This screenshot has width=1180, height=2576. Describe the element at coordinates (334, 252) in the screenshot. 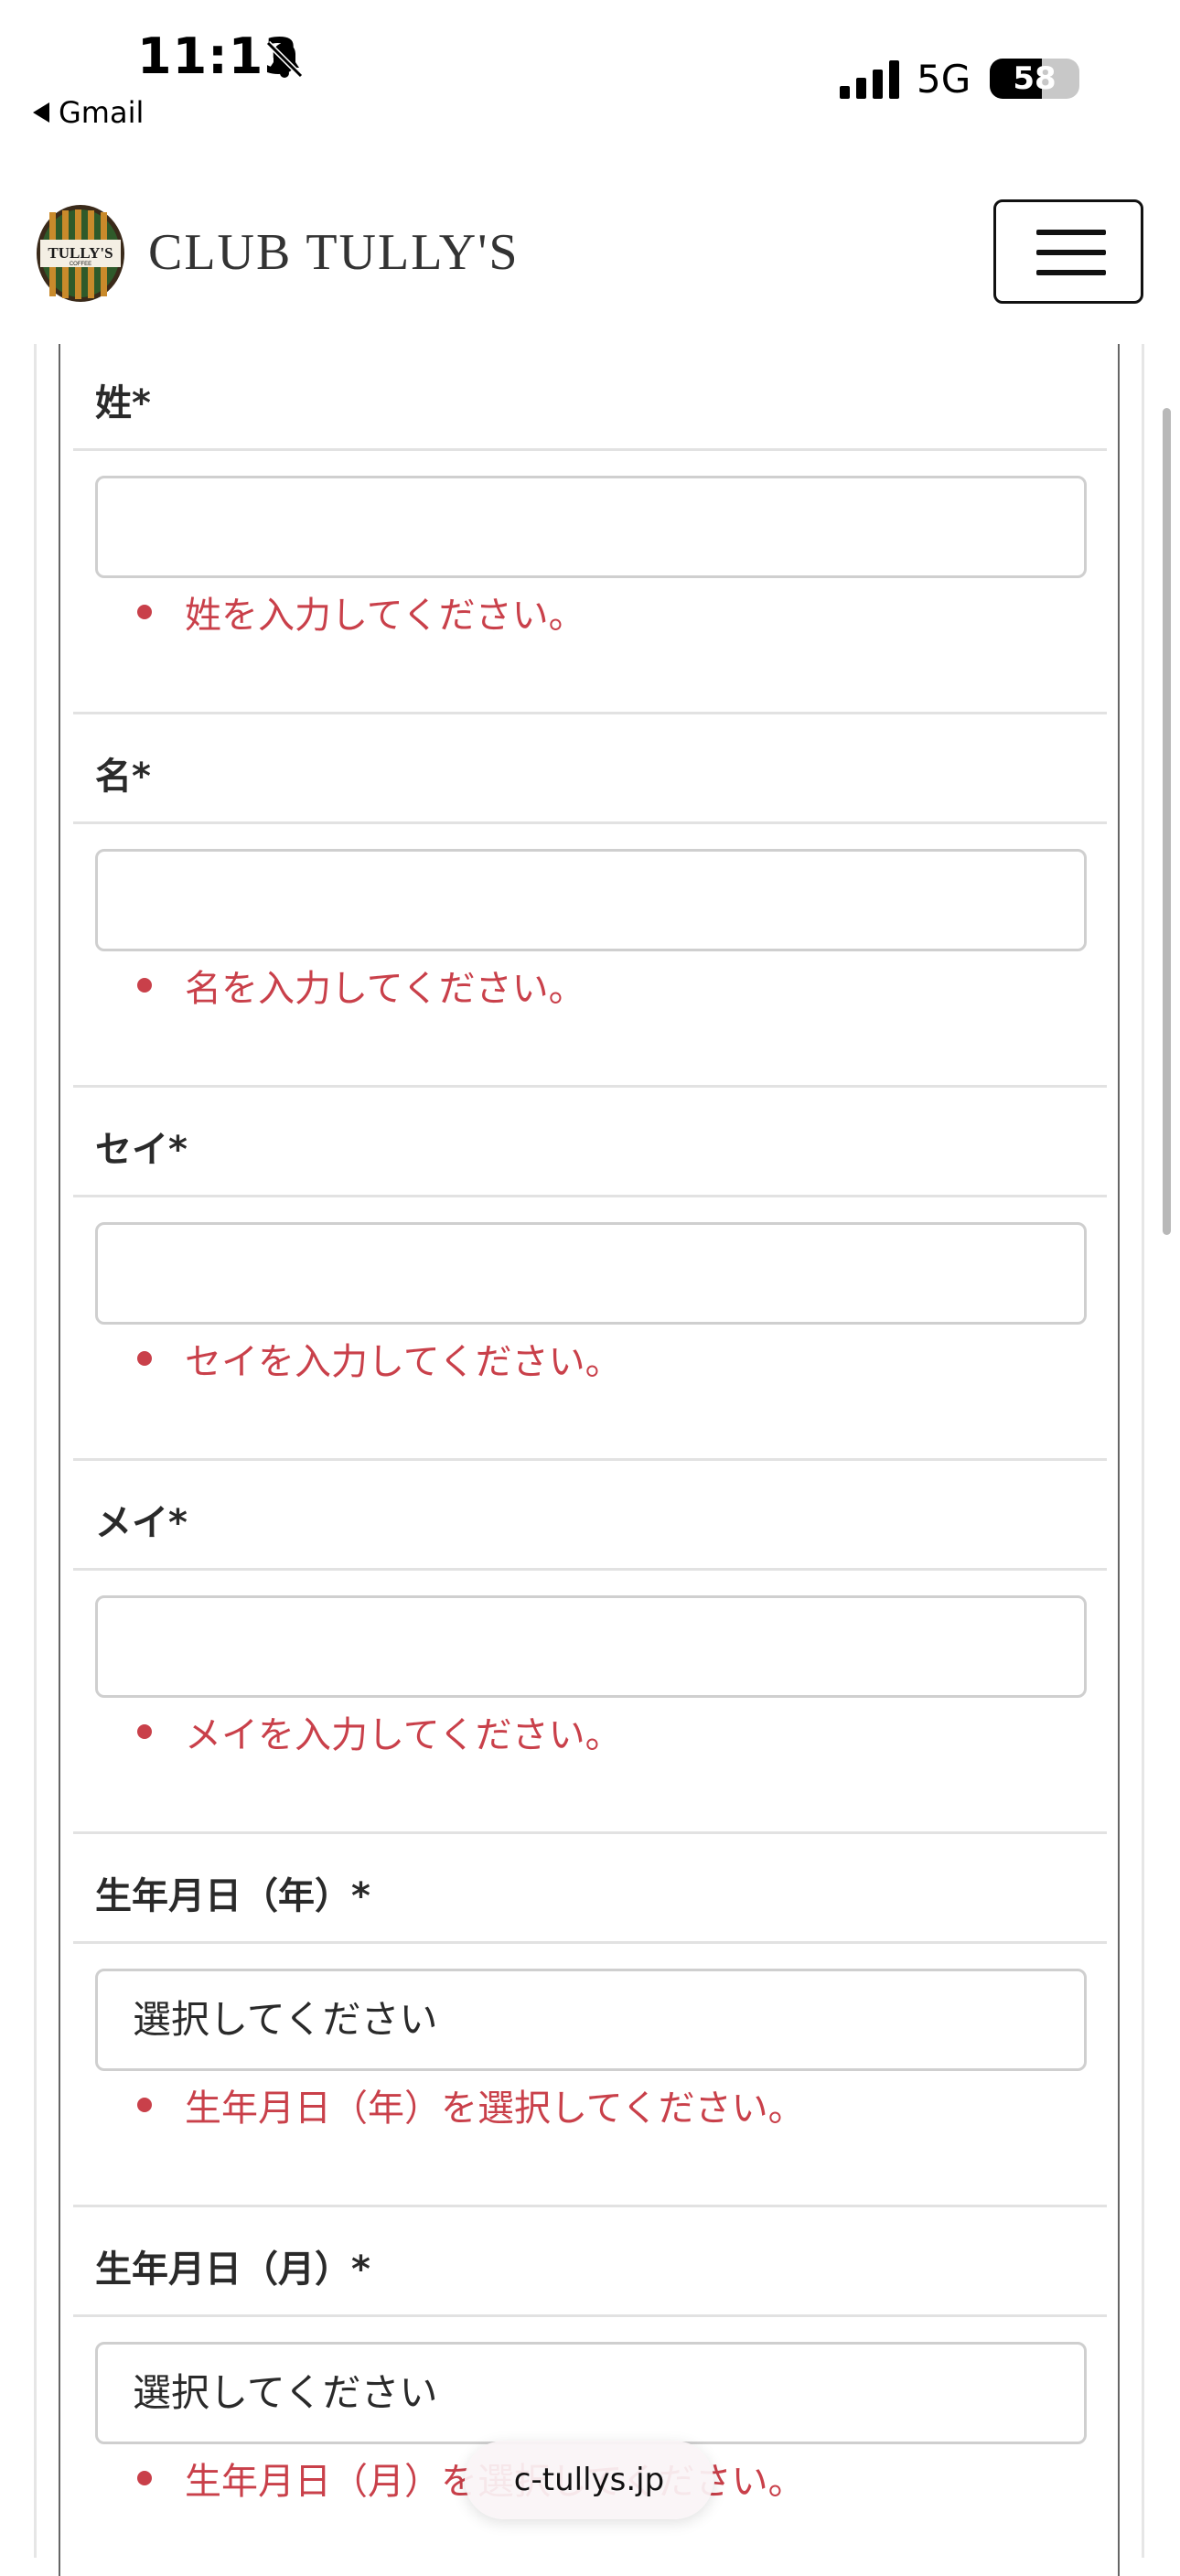

I see `brand-title: CLUB TULLY'S` at that location.